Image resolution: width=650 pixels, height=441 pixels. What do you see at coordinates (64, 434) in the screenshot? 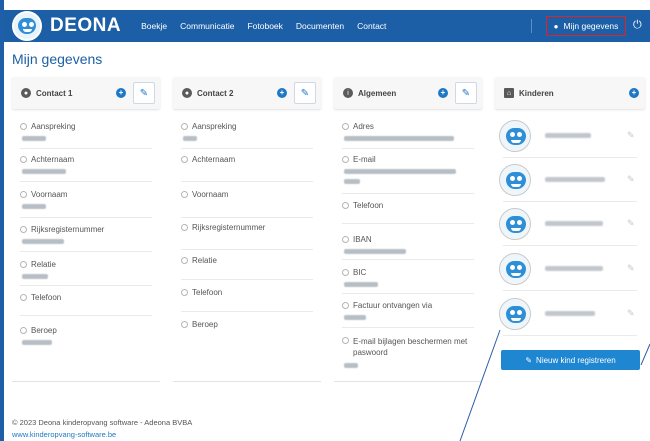
I see `footer-website-link: www.kinderopvang-software.be` at bounding box center [64, 434].